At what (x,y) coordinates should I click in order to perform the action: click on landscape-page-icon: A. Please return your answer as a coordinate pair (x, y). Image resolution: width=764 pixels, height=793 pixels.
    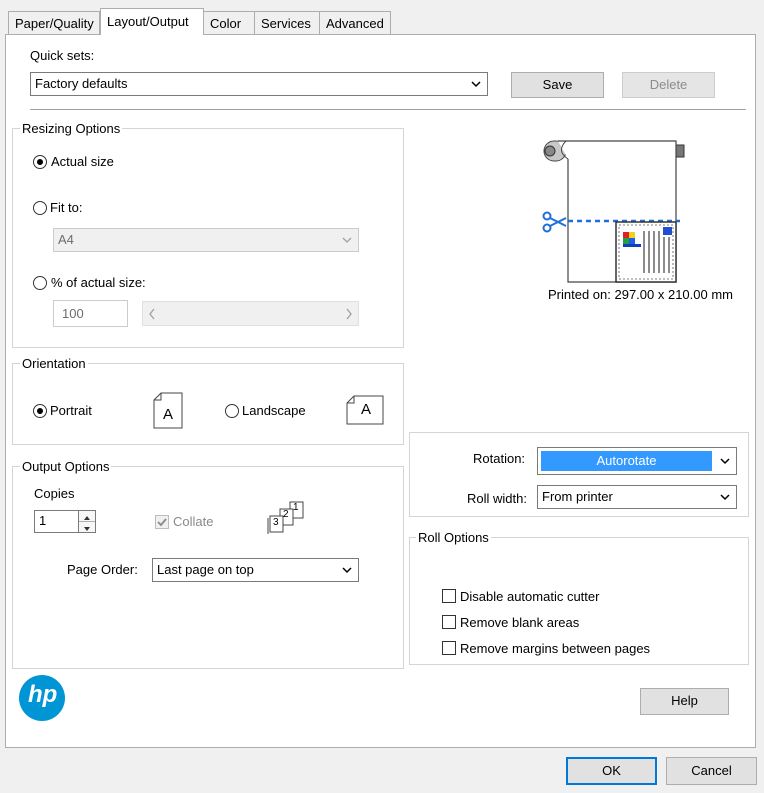
    Looking at the image, I should click on (365, 410).